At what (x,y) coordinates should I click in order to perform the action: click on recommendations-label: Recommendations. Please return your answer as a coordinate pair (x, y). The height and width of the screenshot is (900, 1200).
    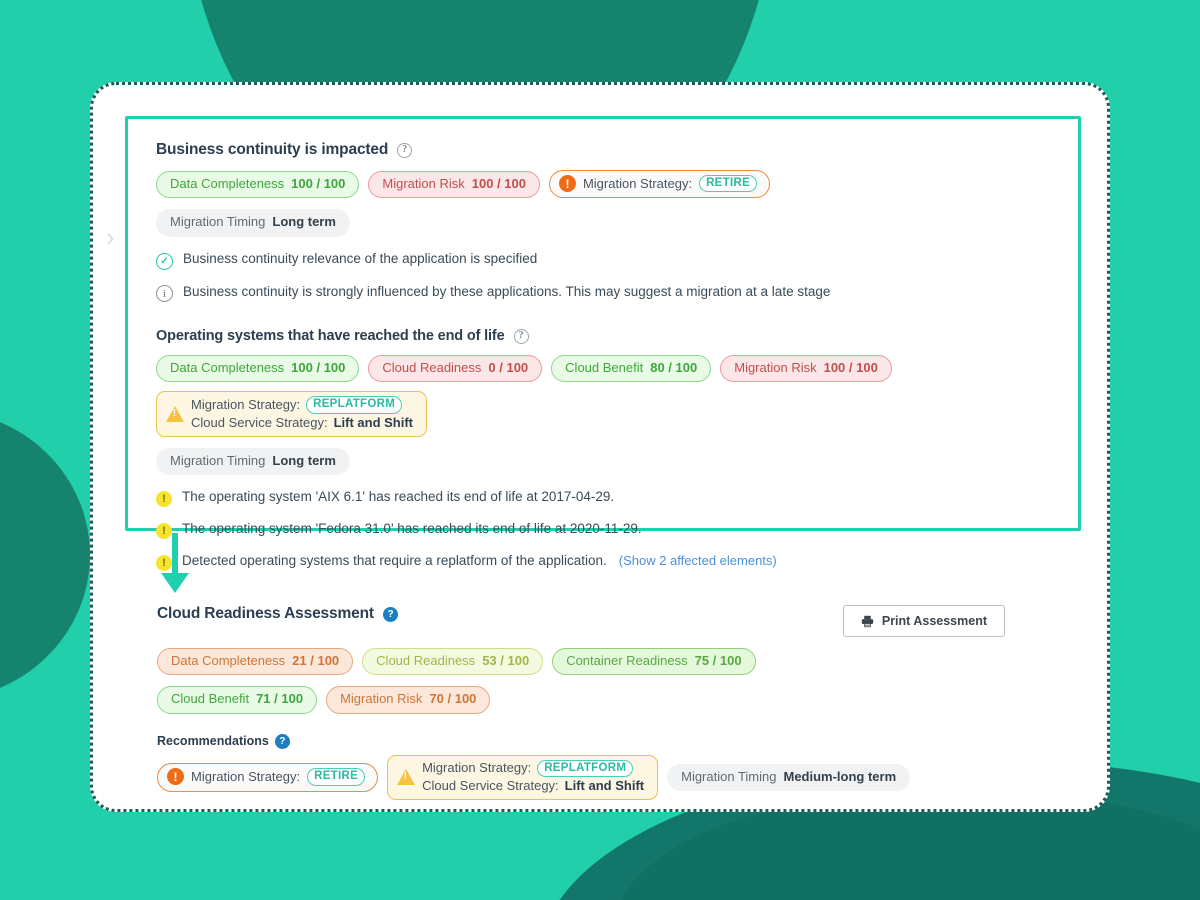
    Looking at the image, I should click on (213, 741).